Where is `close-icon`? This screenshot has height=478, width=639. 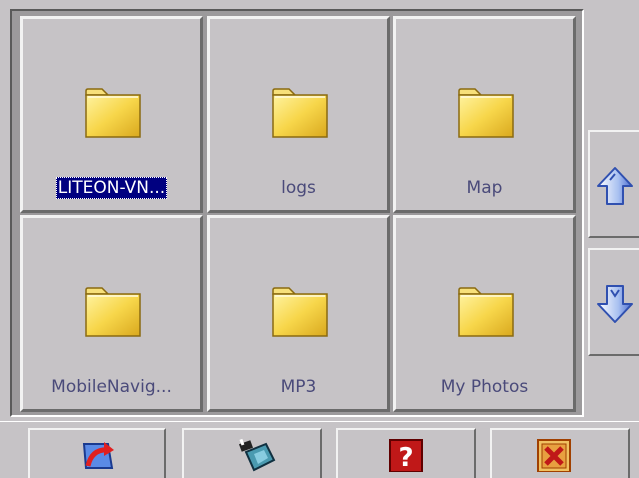 close-icon is located at coordinates (554, 455).